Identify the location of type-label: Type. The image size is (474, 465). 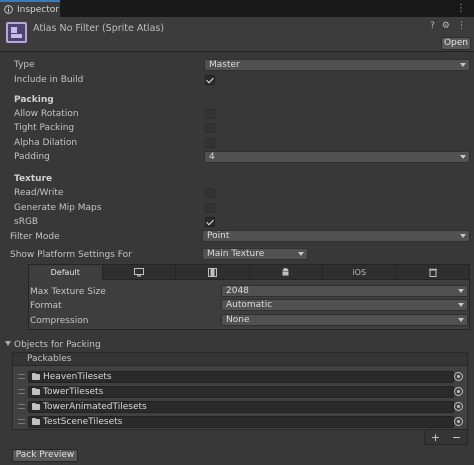
(24, 65).